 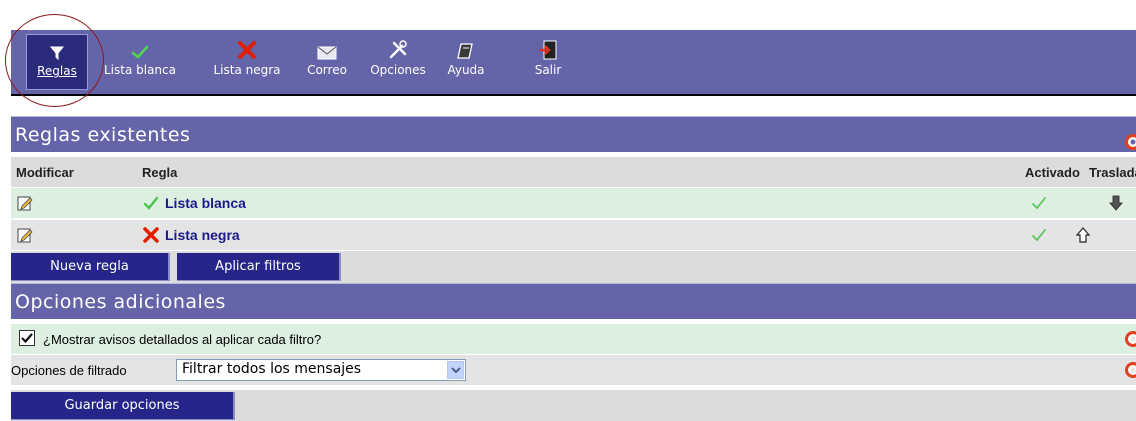 I want to click on toolbar-ayuda-label: Ayuda, so click(x=466, y=70).